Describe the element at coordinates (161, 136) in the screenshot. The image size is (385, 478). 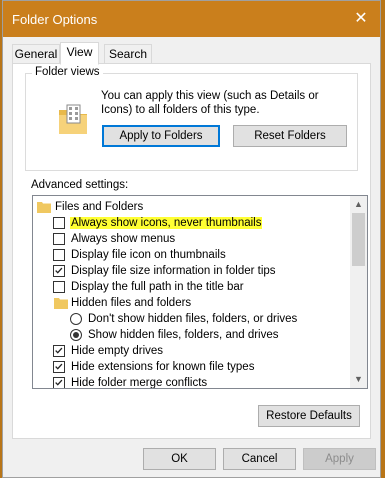
I see `apply-to-folders-button: Apply to Folders` at that location.